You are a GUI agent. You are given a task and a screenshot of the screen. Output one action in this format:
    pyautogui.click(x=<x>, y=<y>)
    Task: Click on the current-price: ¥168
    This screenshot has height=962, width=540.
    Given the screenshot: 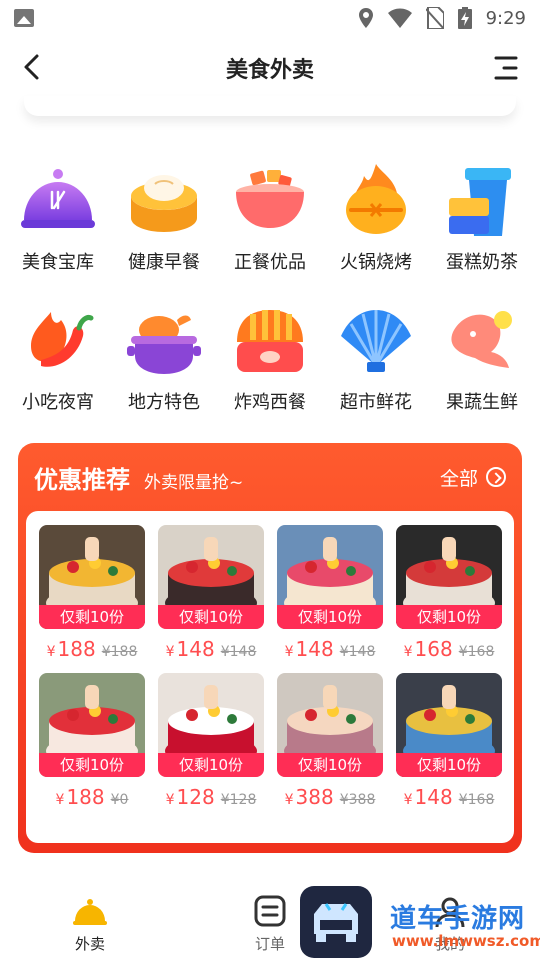 What is the action you would take?
    pyautogui.click(x=428, y=649)
    